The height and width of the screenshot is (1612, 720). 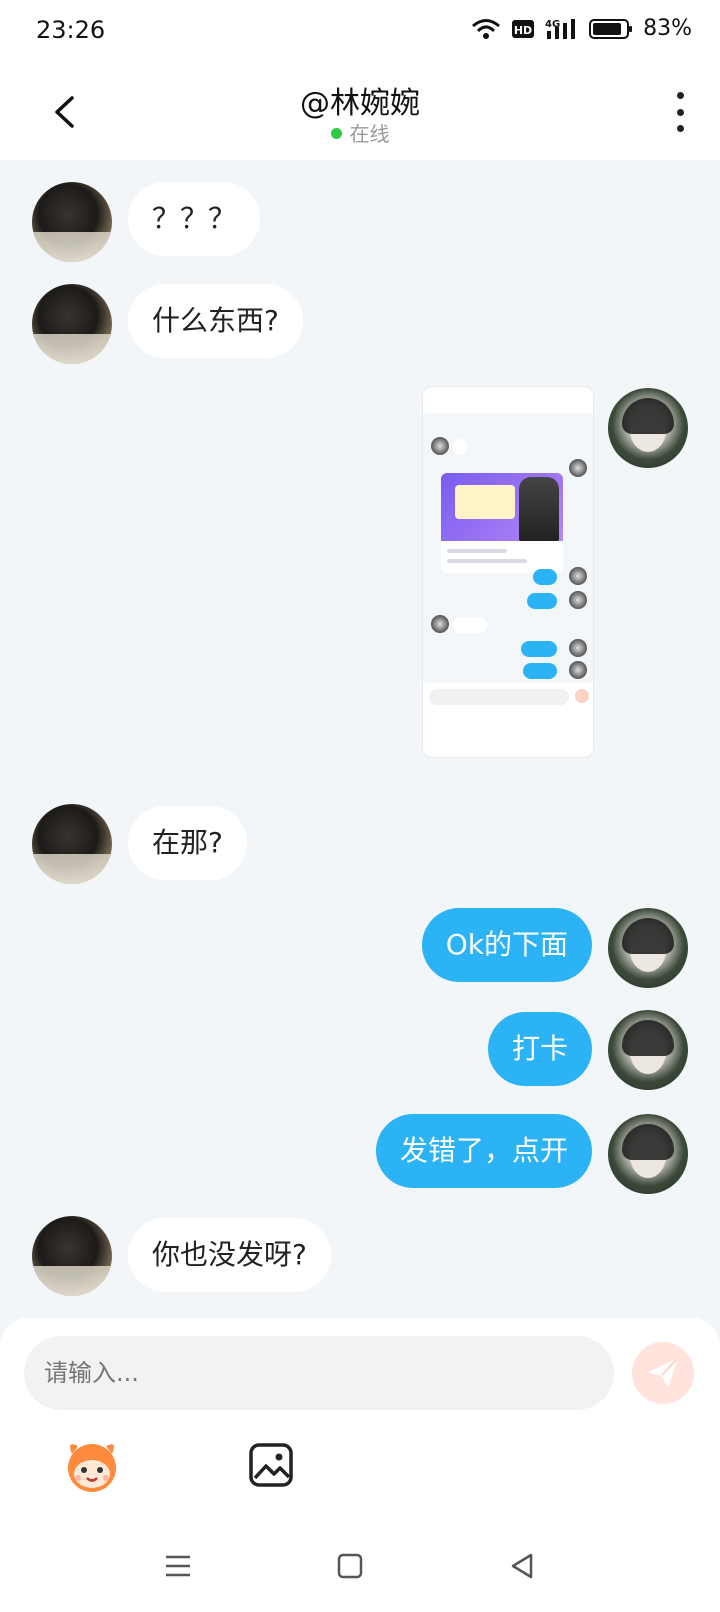 What do you see at coordinates (539, 1049) in the screenshot?
I see `message-bubble-outgoing: 打卡` at bounding box center [539, 1049].